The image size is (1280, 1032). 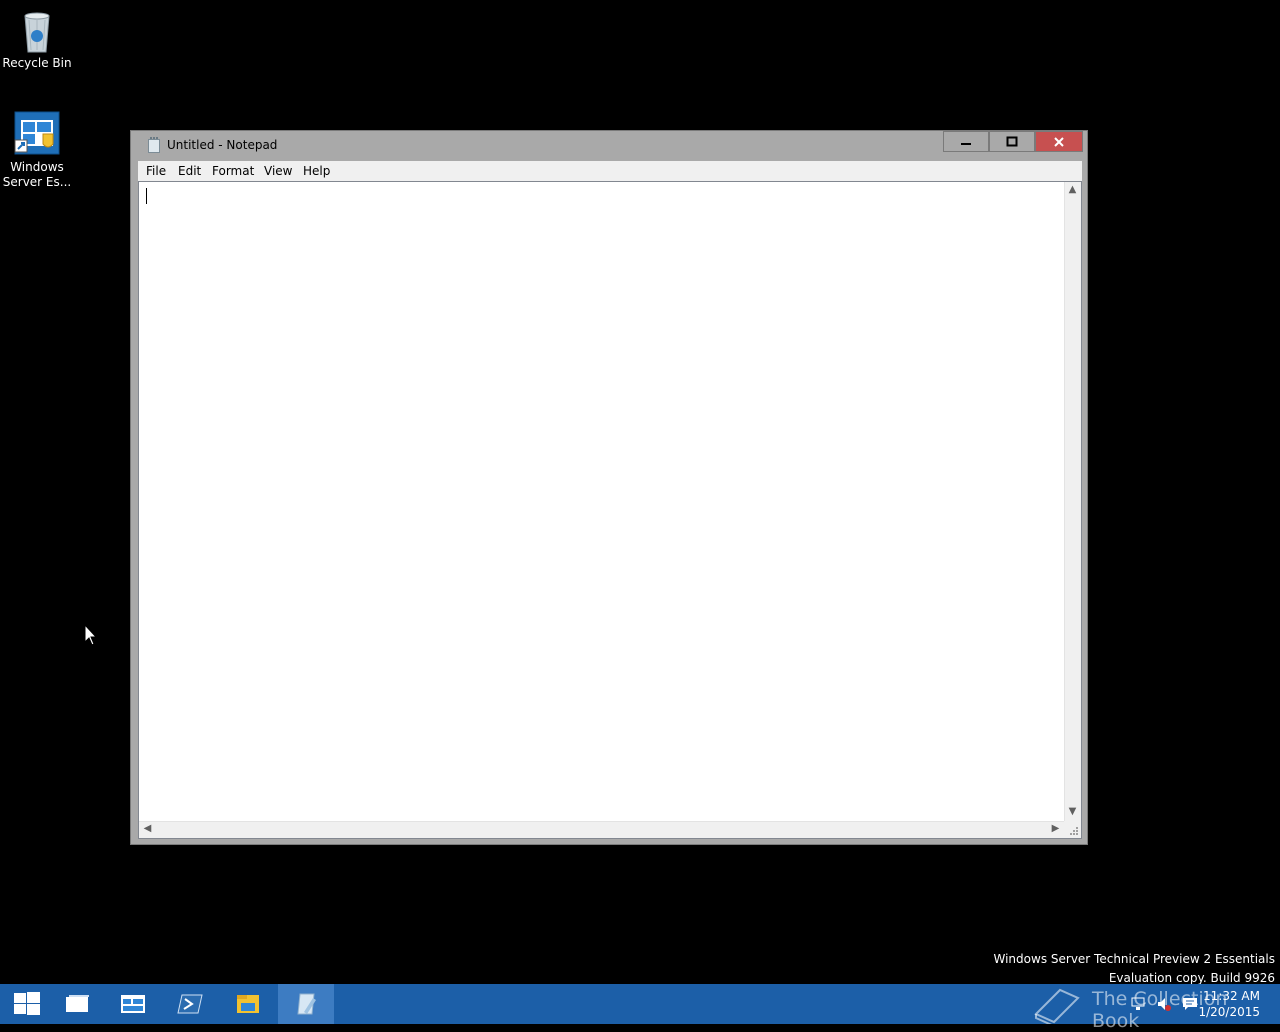 What do you see at coordinates (147, 829) in the screenshot?
I see `scroll-left-icon: ◀` at bounding box center [147, 829].